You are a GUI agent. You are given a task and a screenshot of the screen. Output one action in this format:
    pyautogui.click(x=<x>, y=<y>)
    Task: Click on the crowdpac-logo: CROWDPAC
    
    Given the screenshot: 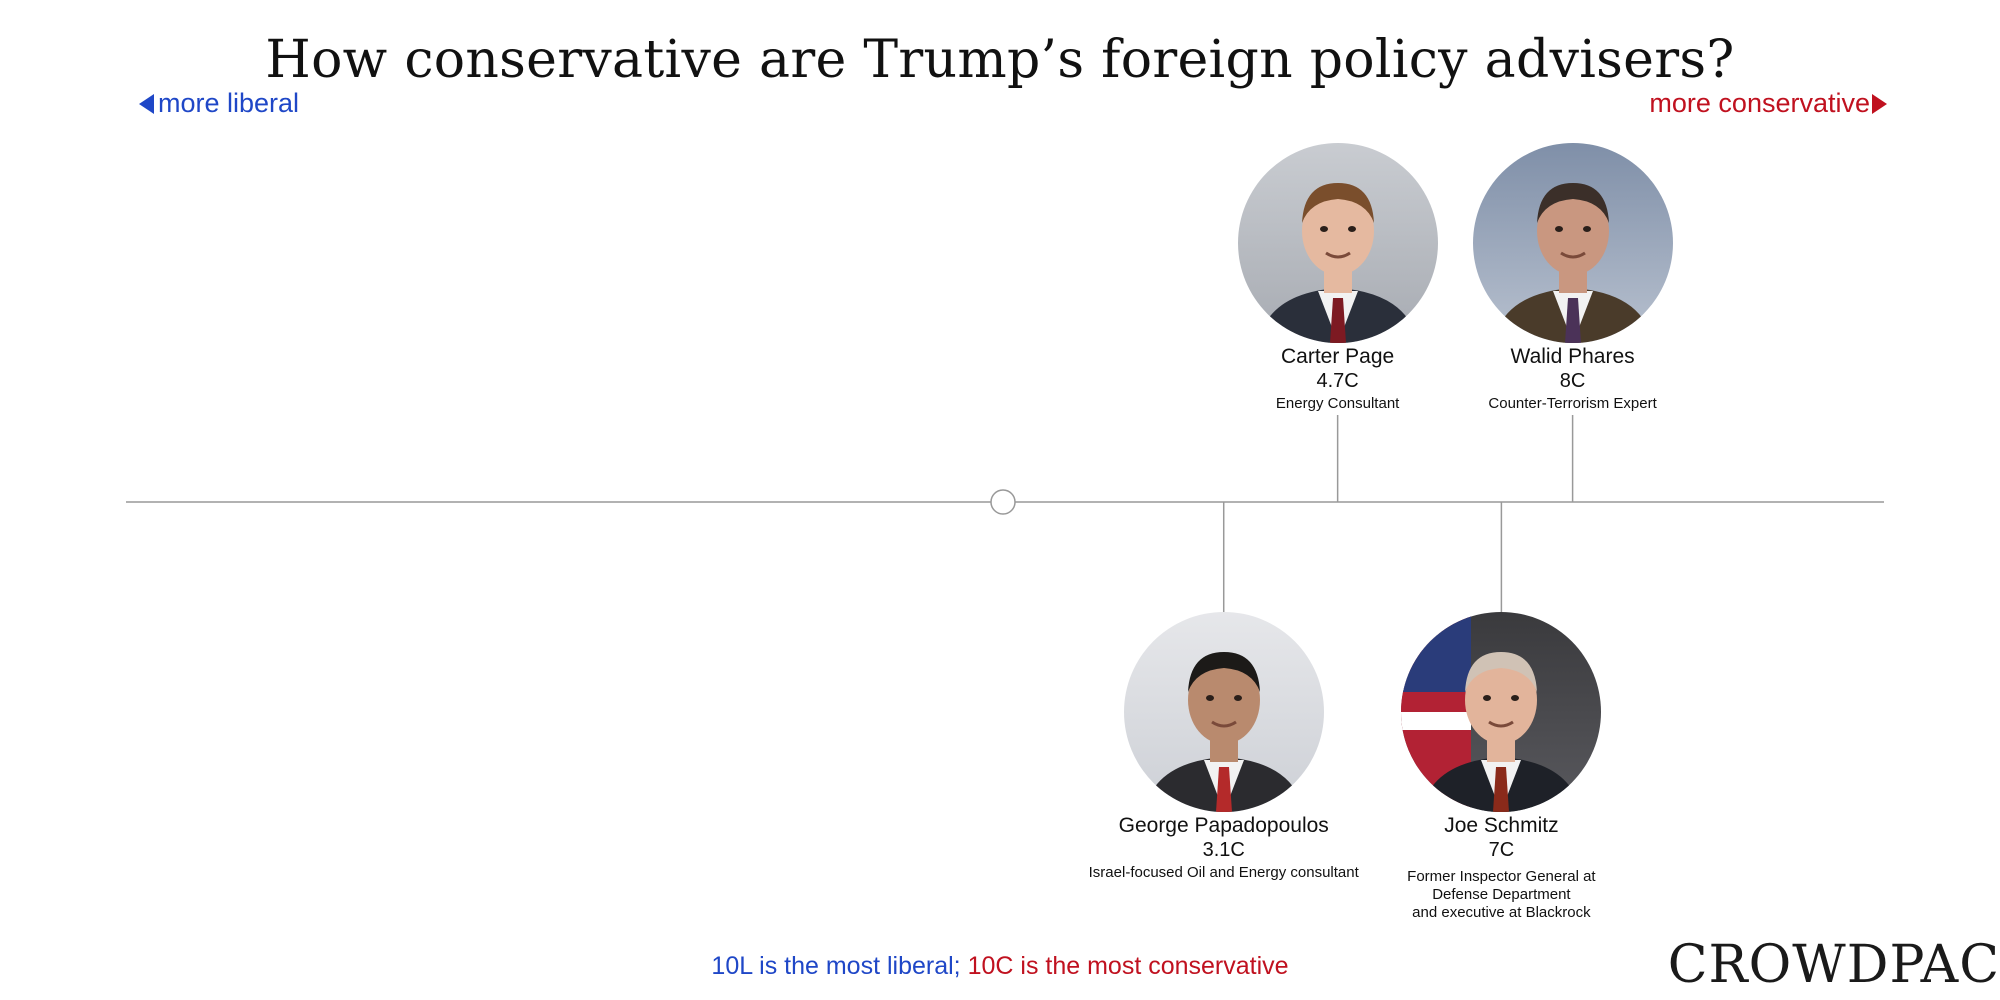 What is the action you would take?
    pyautogui.click(x=1833, y=965)
    